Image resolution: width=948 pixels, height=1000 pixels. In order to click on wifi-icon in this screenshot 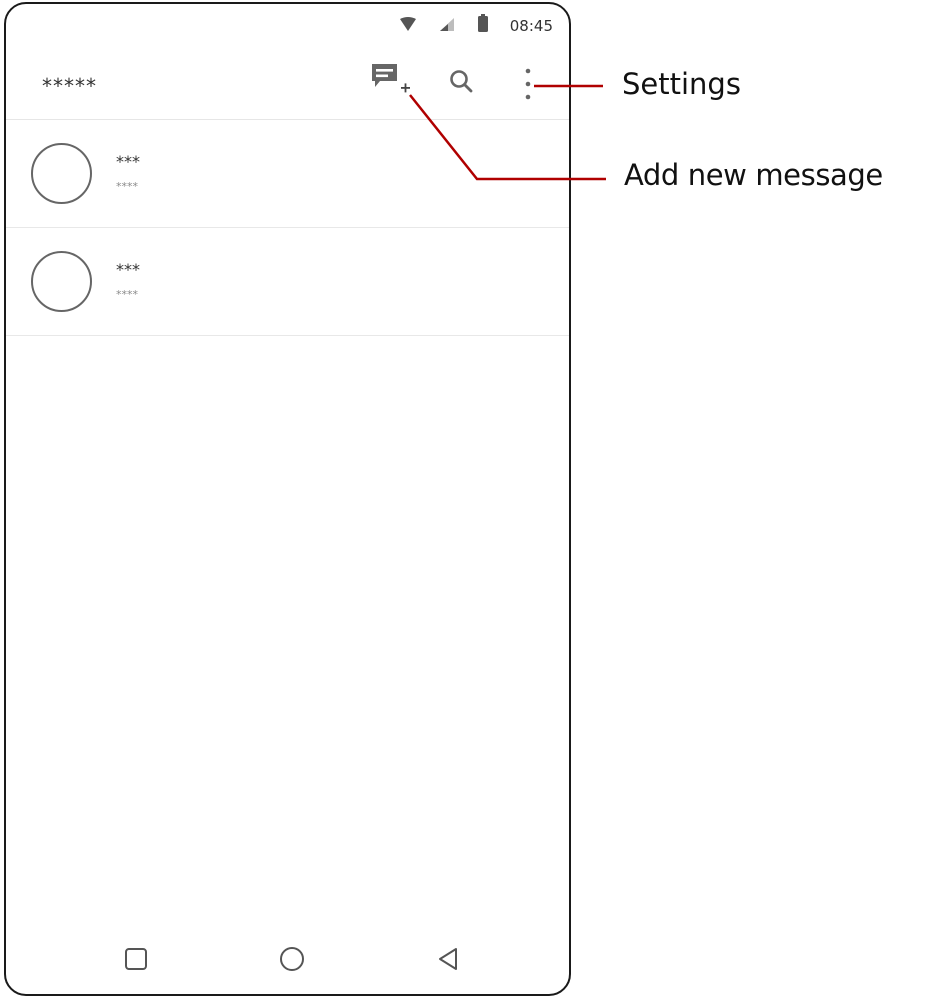, I will do `click(408, 24)`.